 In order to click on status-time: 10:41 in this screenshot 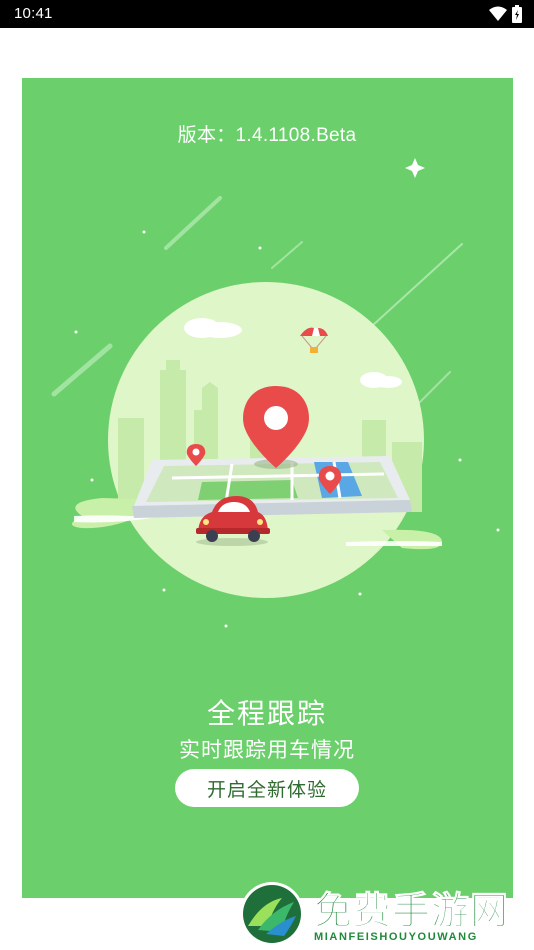, I will do `click(33, 13)`.